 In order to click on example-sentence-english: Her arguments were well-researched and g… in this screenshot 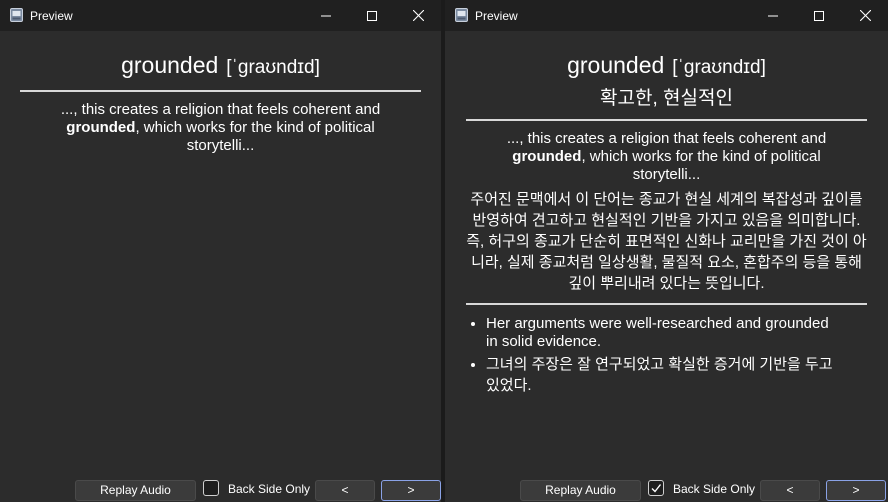, I will do `click(662, 333)`.